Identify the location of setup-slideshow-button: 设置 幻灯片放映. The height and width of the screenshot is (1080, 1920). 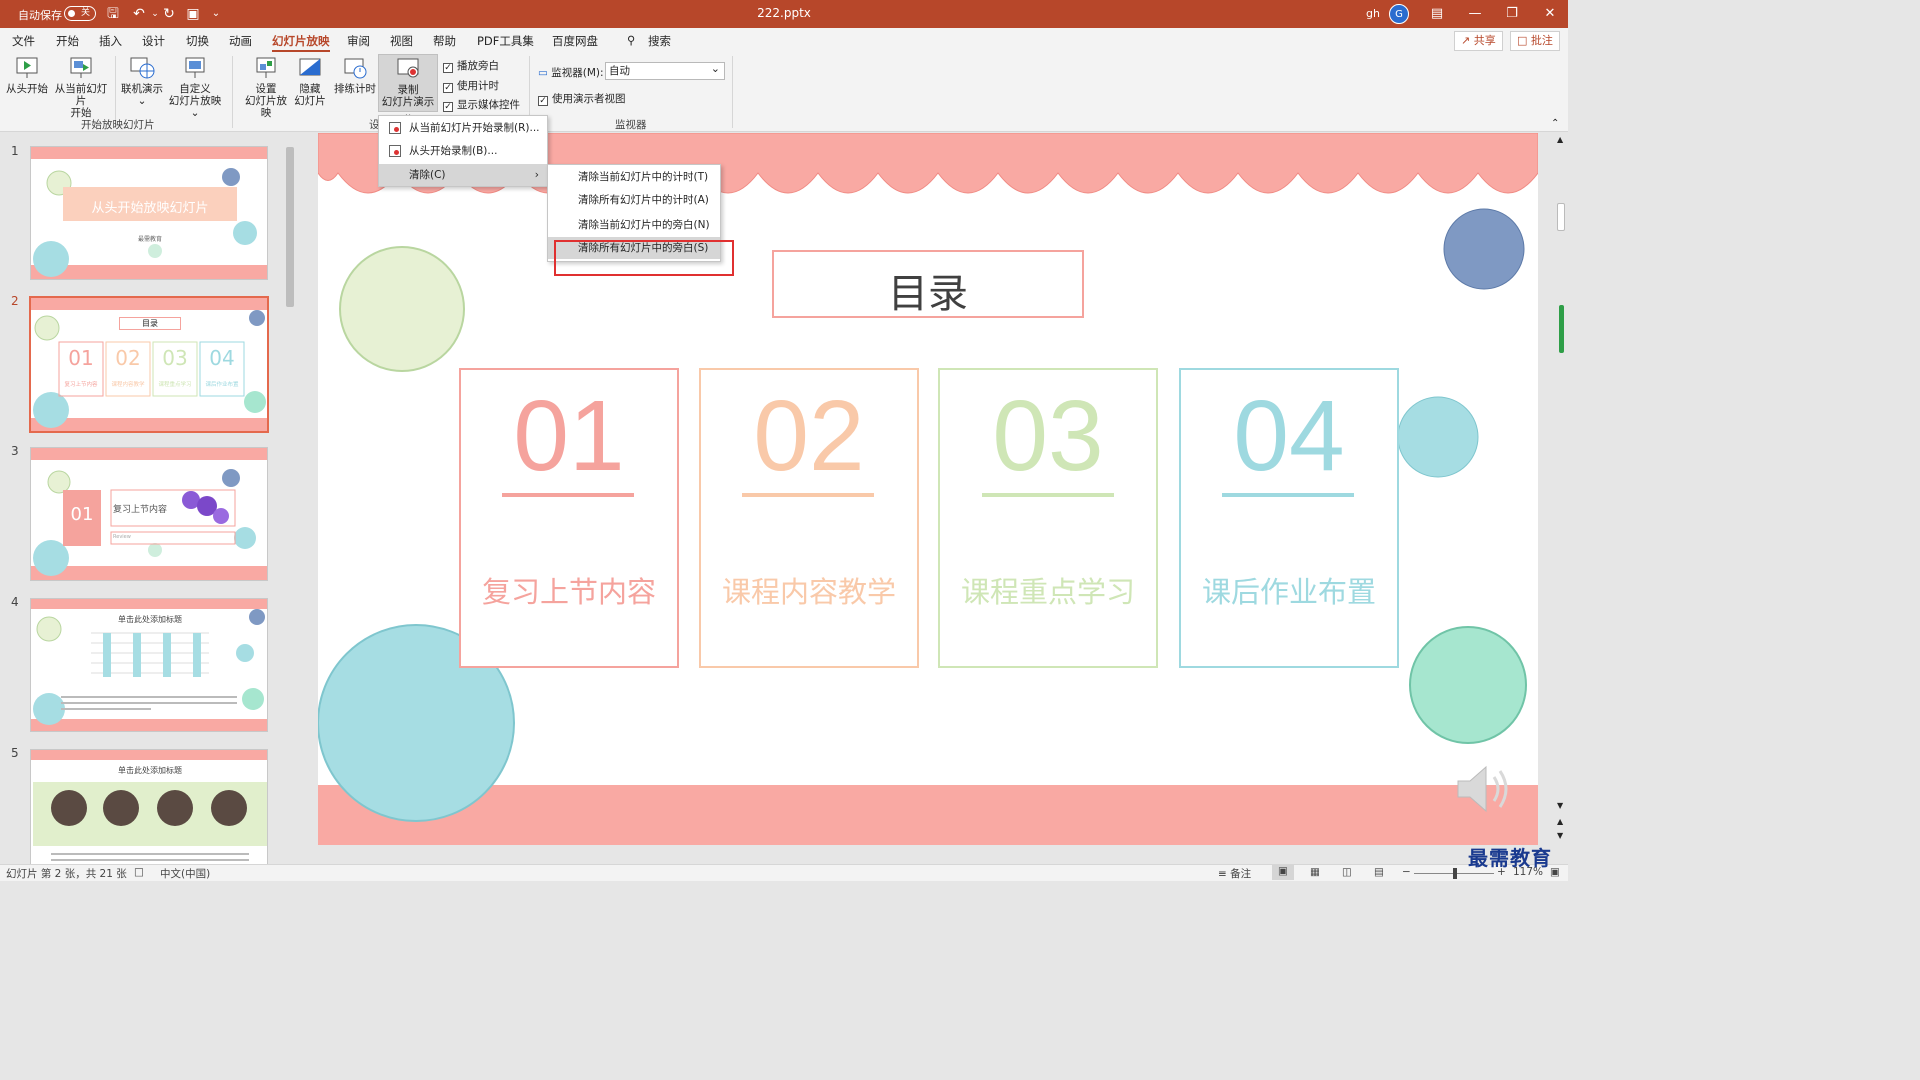
(266, 87).